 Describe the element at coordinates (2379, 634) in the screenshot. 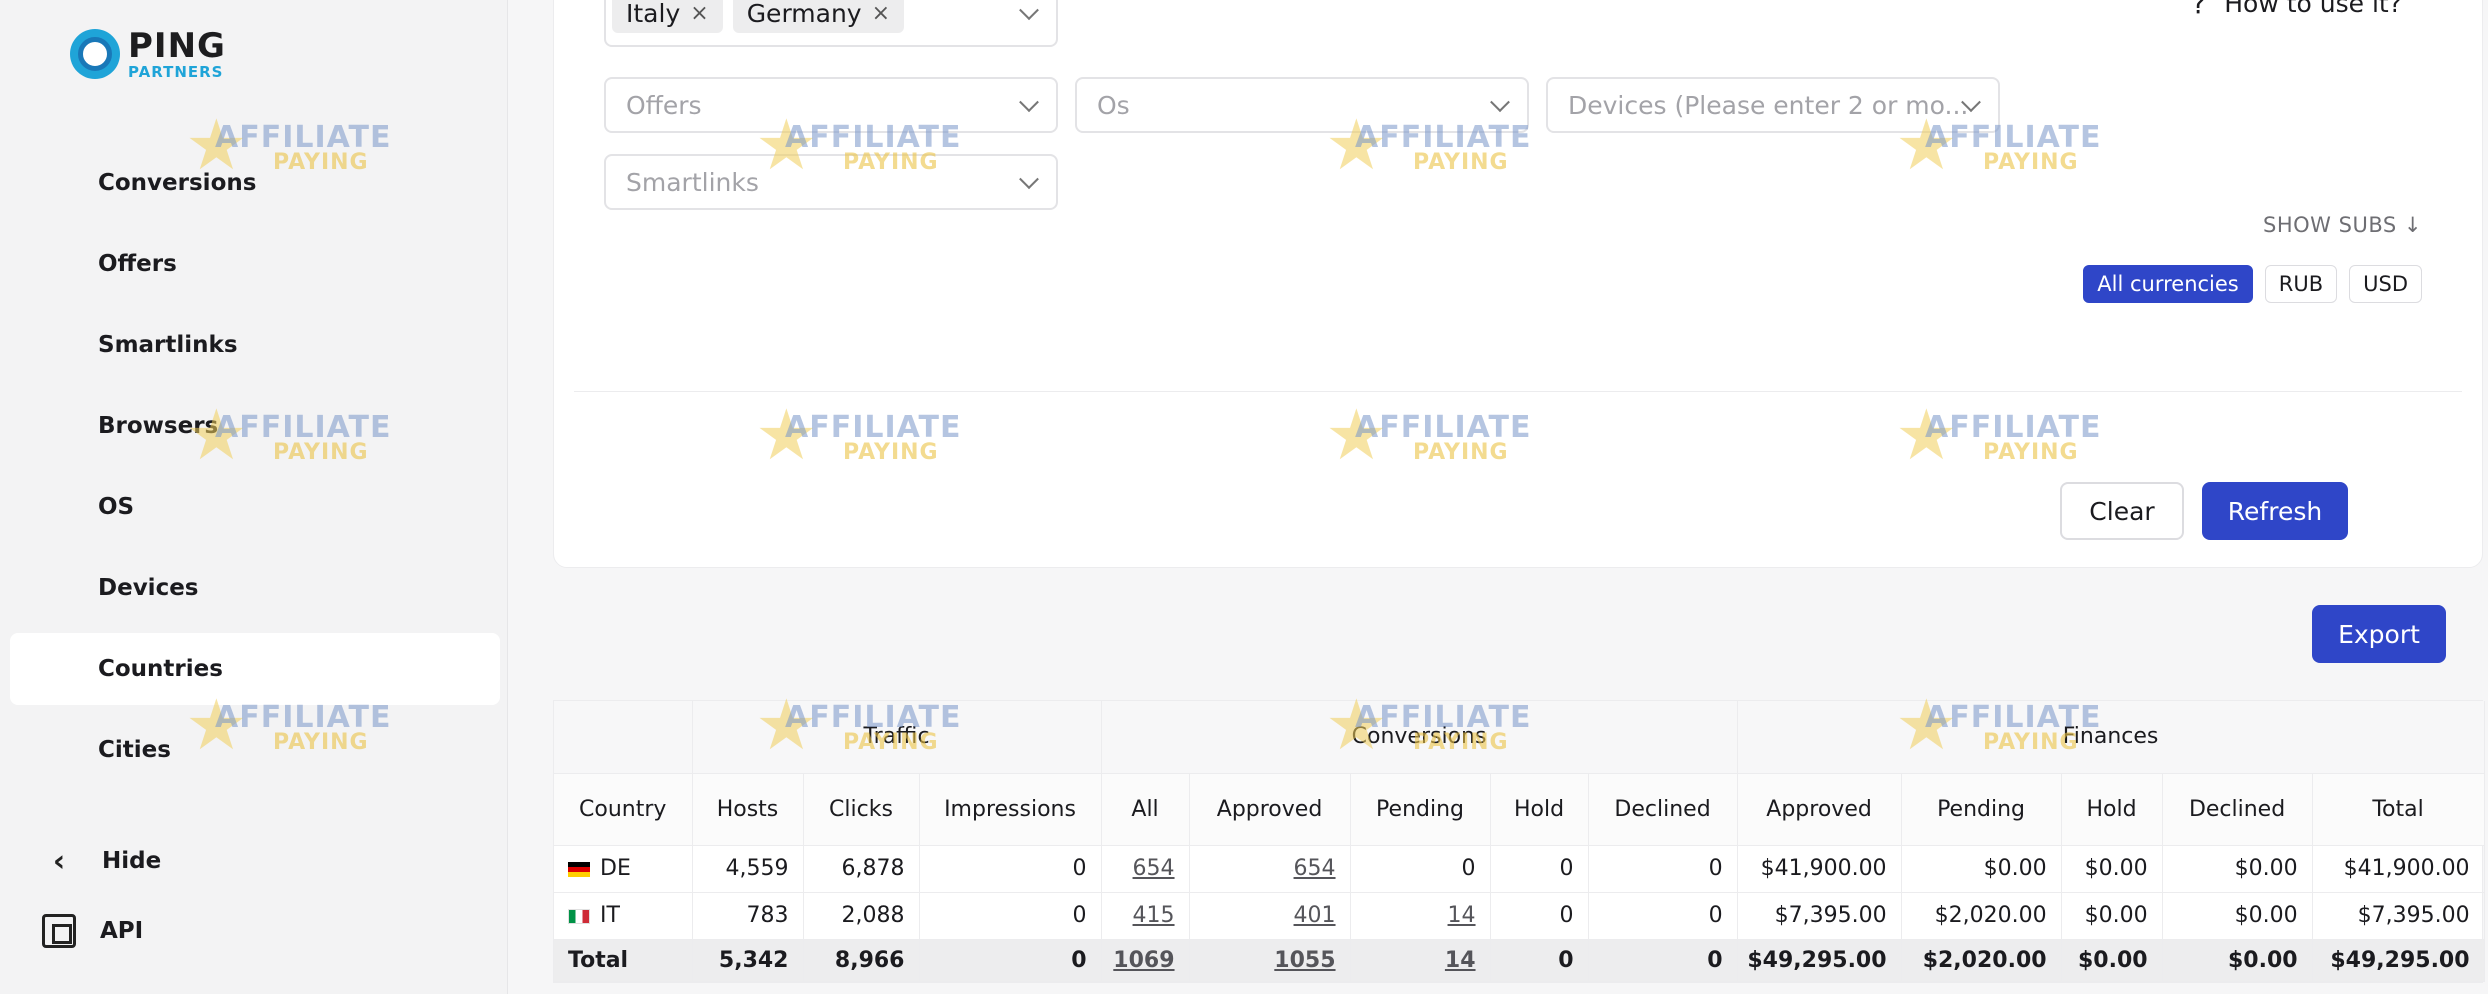

I see `export-button: Export` at that location.